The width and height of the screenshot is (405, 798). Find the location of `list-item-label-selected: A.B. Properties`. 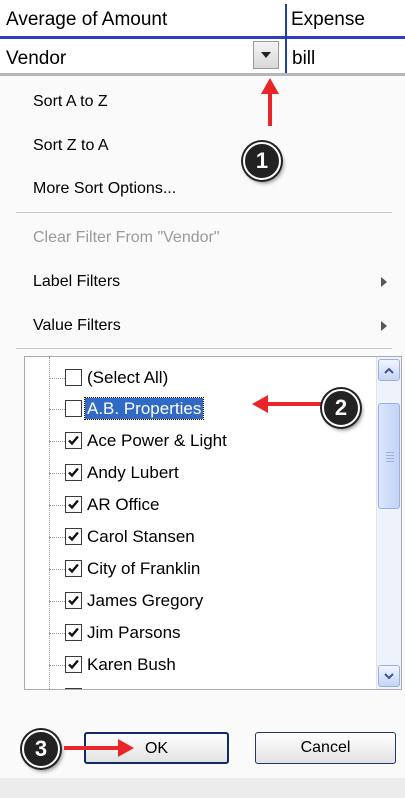

list-item-label-selected: A.B. Properties is located at coordinates (144, 408).